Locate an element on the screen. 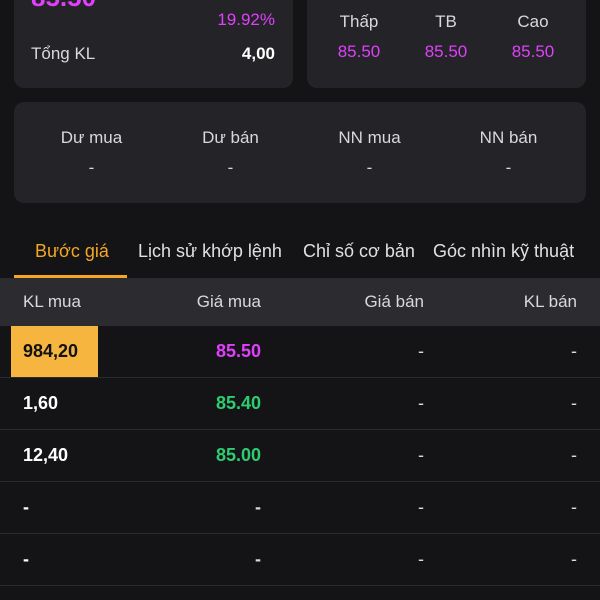 The image size is (600, 600). surplus-sell-label: Dư bán is located at coordinates (230, 137).